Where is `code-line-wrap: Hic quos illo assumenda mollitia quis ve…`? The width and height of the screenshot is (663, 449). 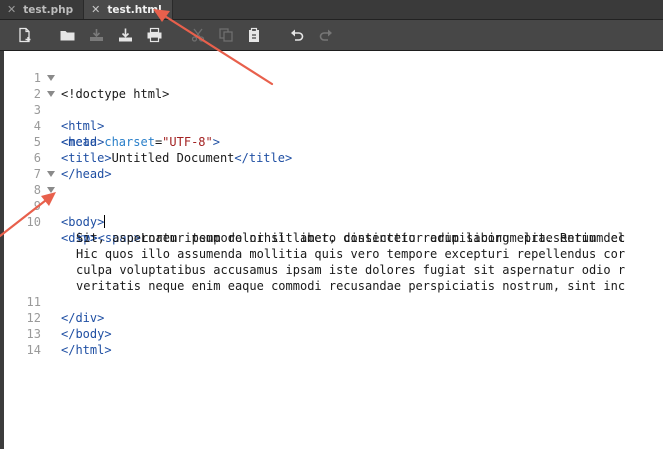 code-line-wrap: Hic quos illo assumenda mollitia quis ve… is located at coordinates (333, 245).